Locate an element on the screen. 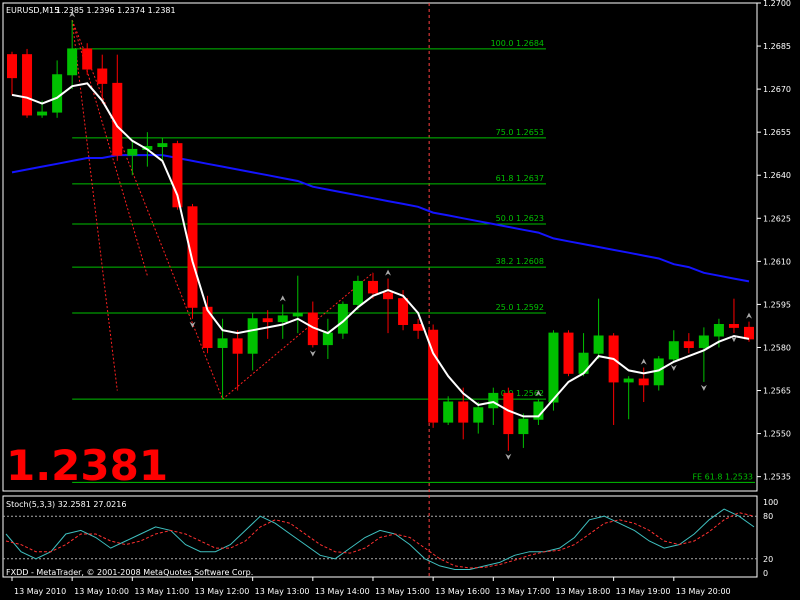  price-tick-label: 1.2700 is located at coordinates (777, 4).